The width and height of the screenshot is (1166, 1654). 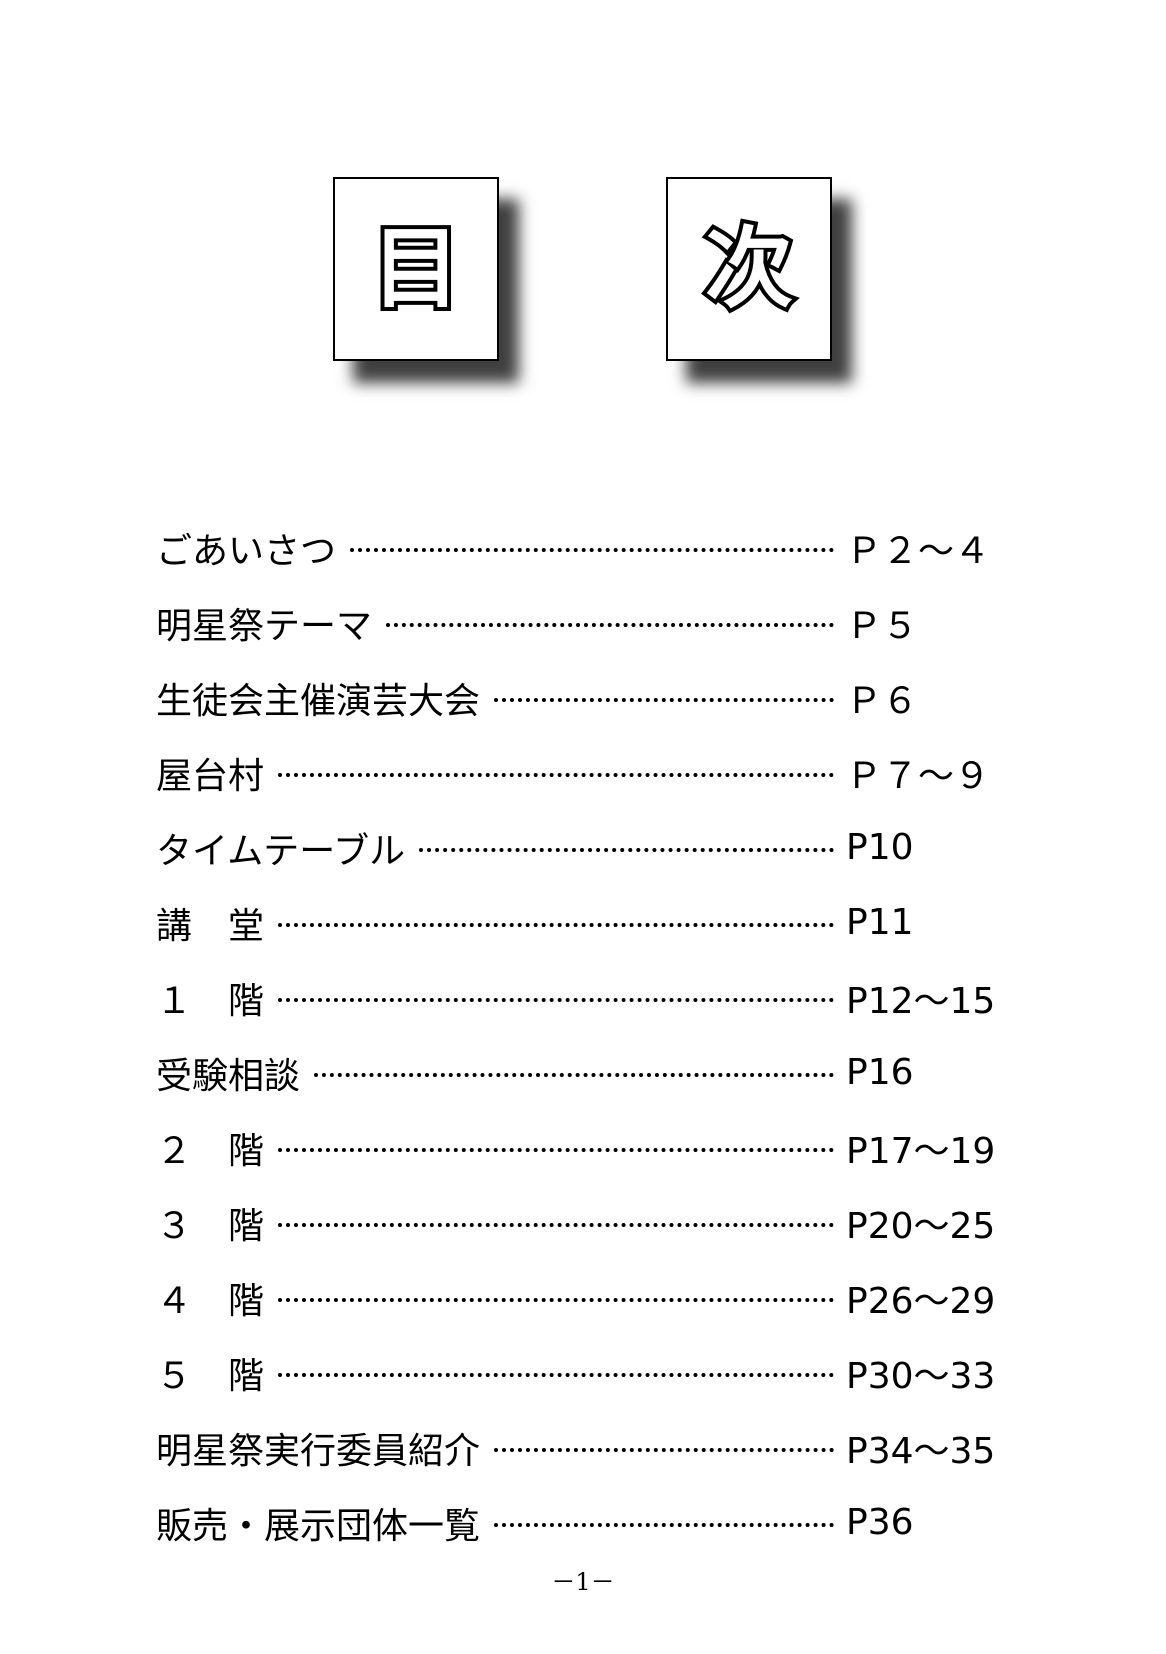 I want to click on toc-label: 生徒会主催演芸大会, so click(x=318, y=701).